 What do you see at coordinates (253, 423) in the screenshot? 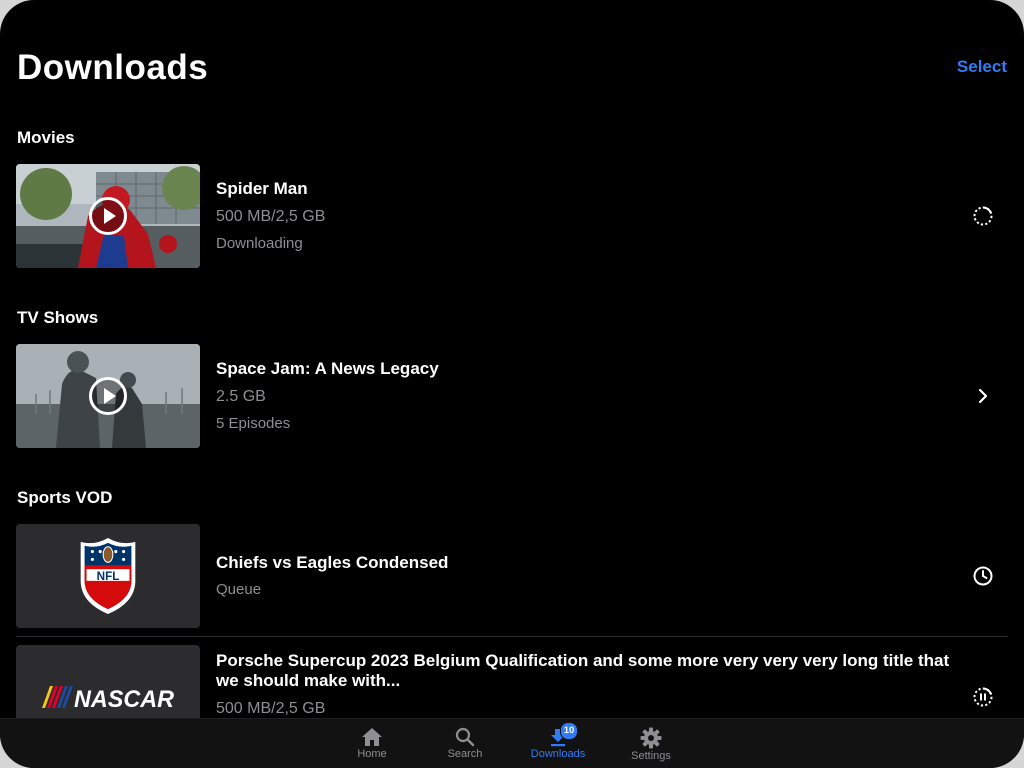
I see `item-episodes: 5 Episodes` at bounding box center [253, 423].